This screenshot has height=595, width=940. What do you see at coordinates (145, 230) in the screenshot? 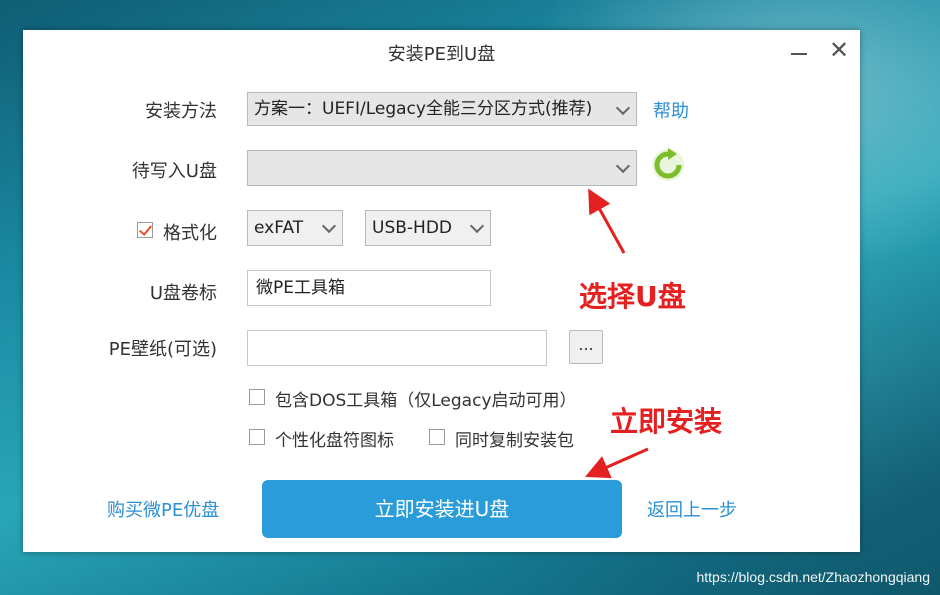
I see `format-checkbox` at bounding box center [145, 230].